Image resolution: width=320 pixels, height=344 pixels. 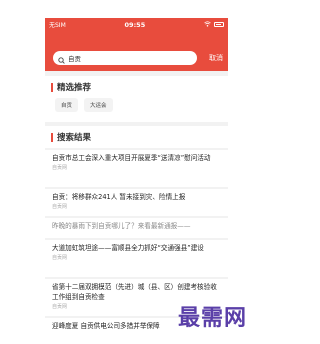 I want to click on search-header: 取消, so click(x=136, y=51).